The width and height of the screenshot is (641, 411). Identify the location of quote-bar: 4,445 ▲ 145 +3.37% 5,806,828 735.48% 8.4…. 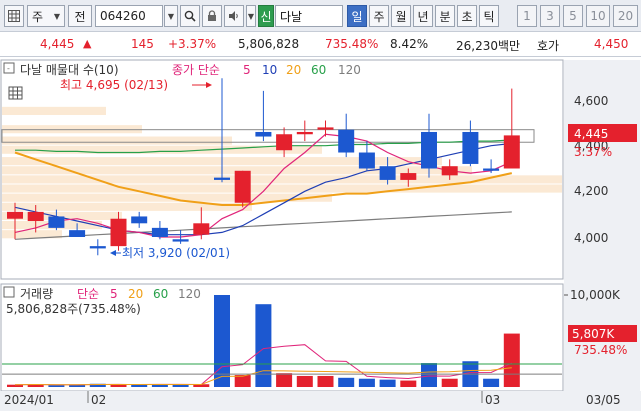
(320, 44).